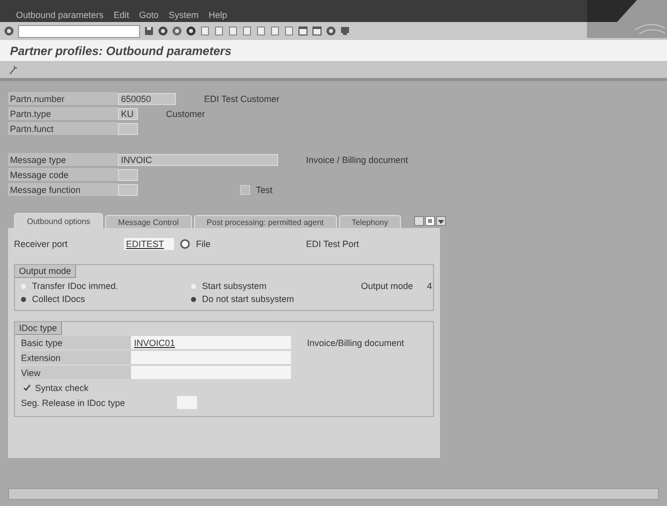 The image size is (667, 506). Describe the element at coordinates (198, 160) in the screenshot. I see `input-field: INVOIC` at that location.